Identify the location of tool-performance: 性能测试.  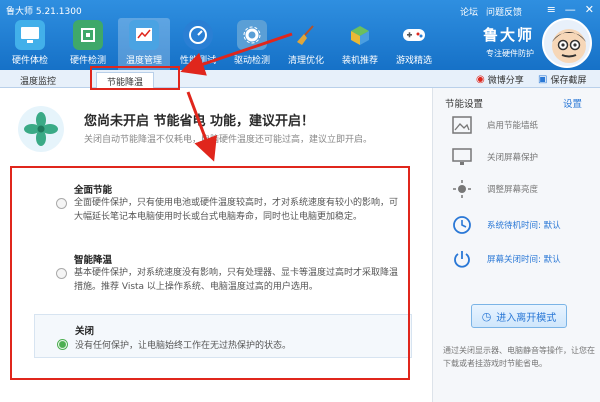
(198, 44).